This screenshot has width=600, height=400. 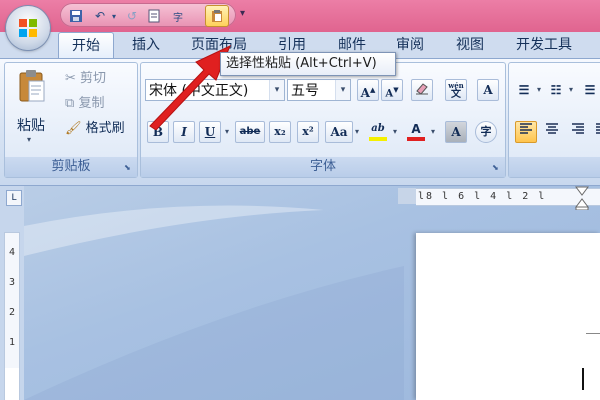 I want to click on character-border-button: A, so click(x=488, y=90).